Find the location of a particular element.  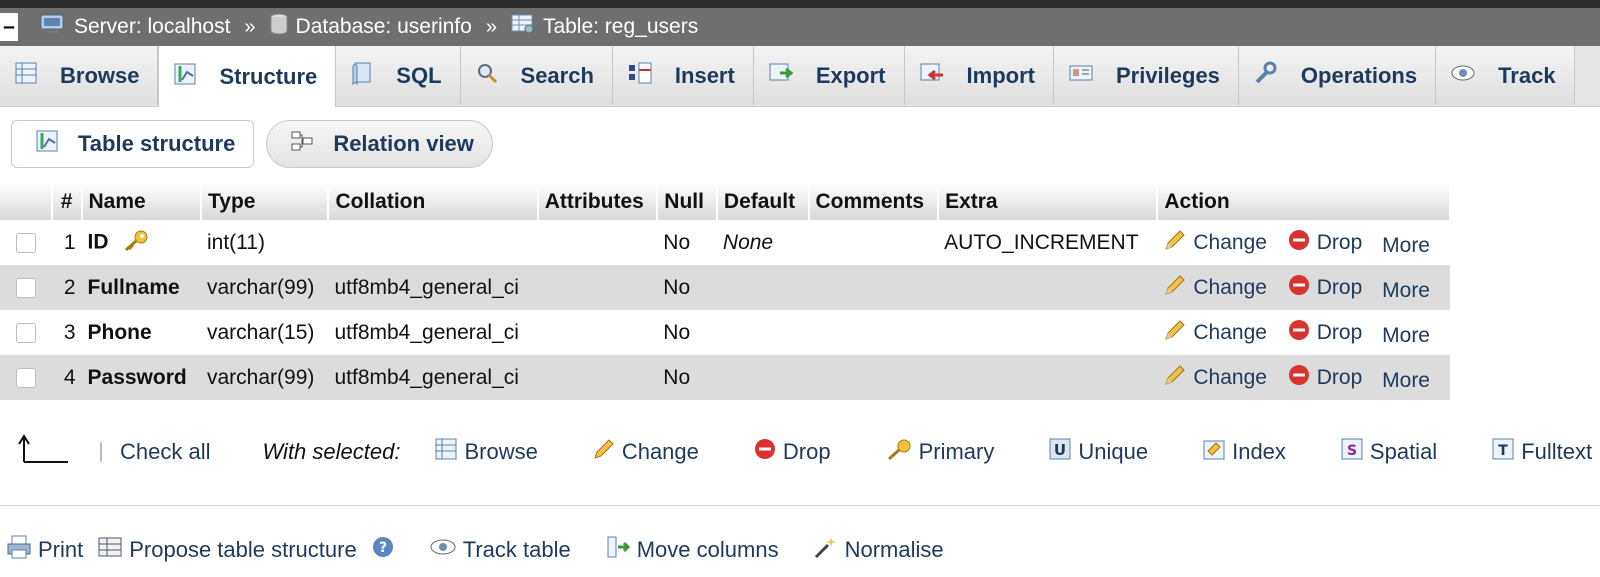

breadcrumb-database-label: Database: userinfo is located at coordinates (383, 26).